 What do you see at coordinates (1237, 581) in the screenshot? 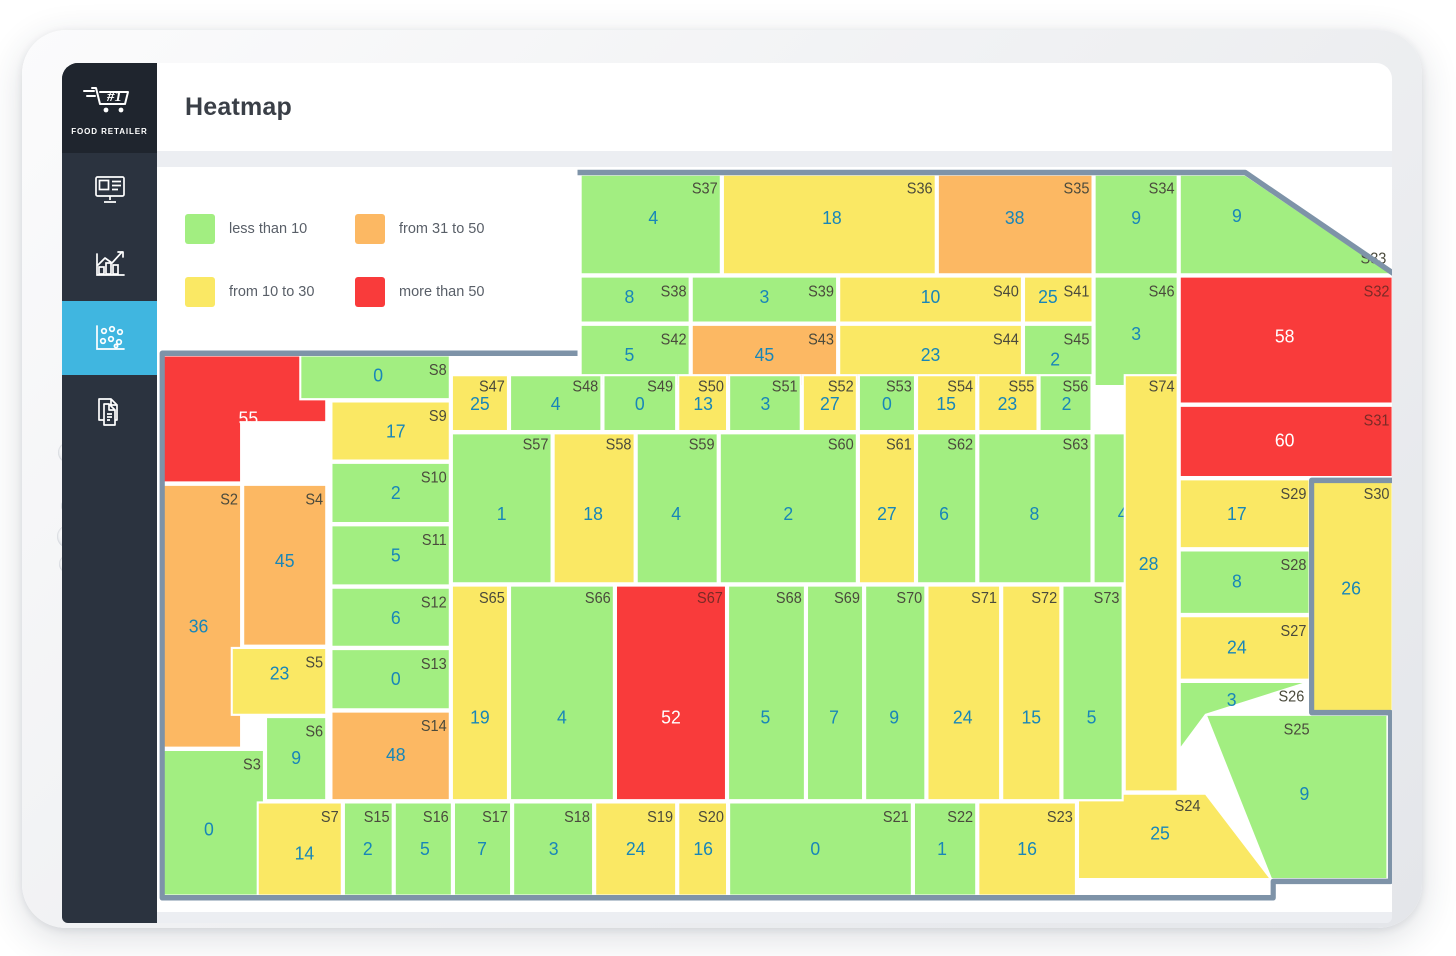
I see `heatmap-cell-value-s28: 8` at bounding box center [1237, 581].